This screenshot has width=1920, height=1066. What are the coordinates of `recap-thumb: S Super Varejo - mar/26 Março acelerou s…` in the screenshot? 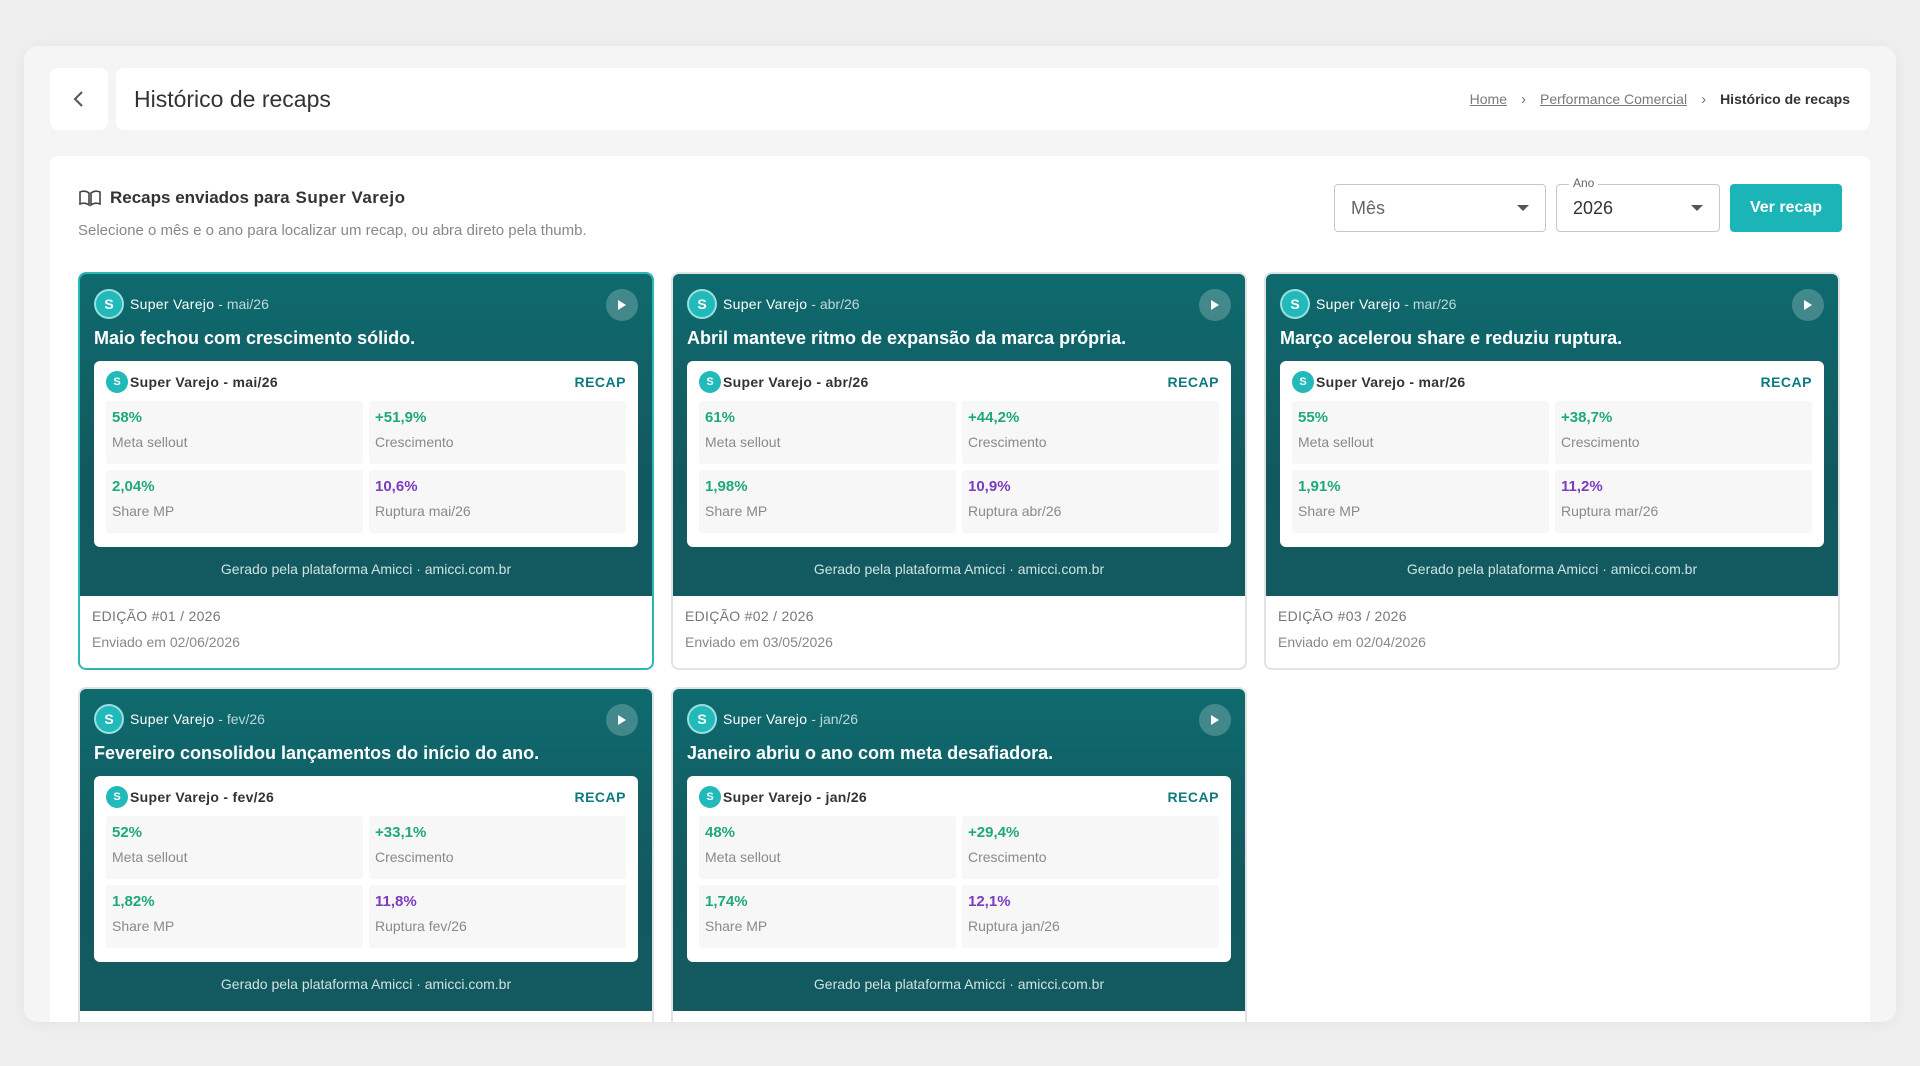 It's located at (1552, 435).